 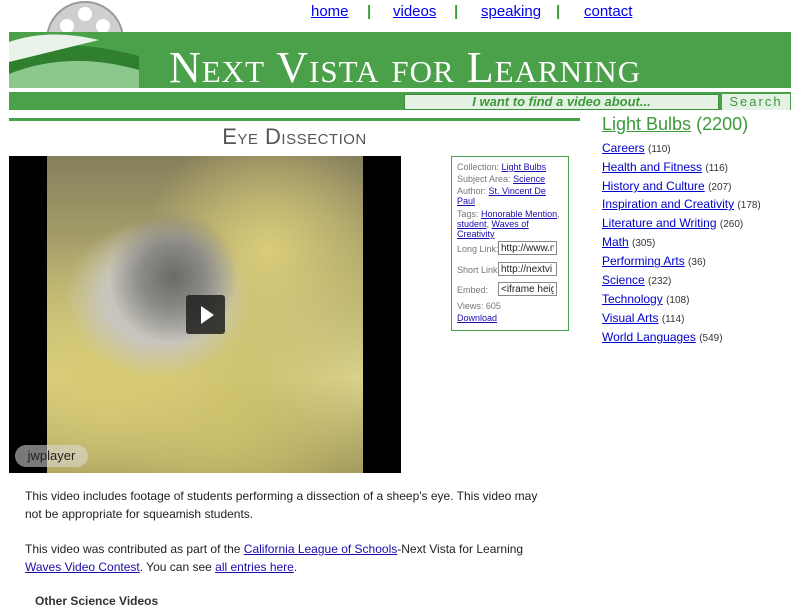 What do you see at coordinates (82, 567) in the screenshot?
I see `waves-contest-link: Waves Video Contest` at bounding box center [82, 567].